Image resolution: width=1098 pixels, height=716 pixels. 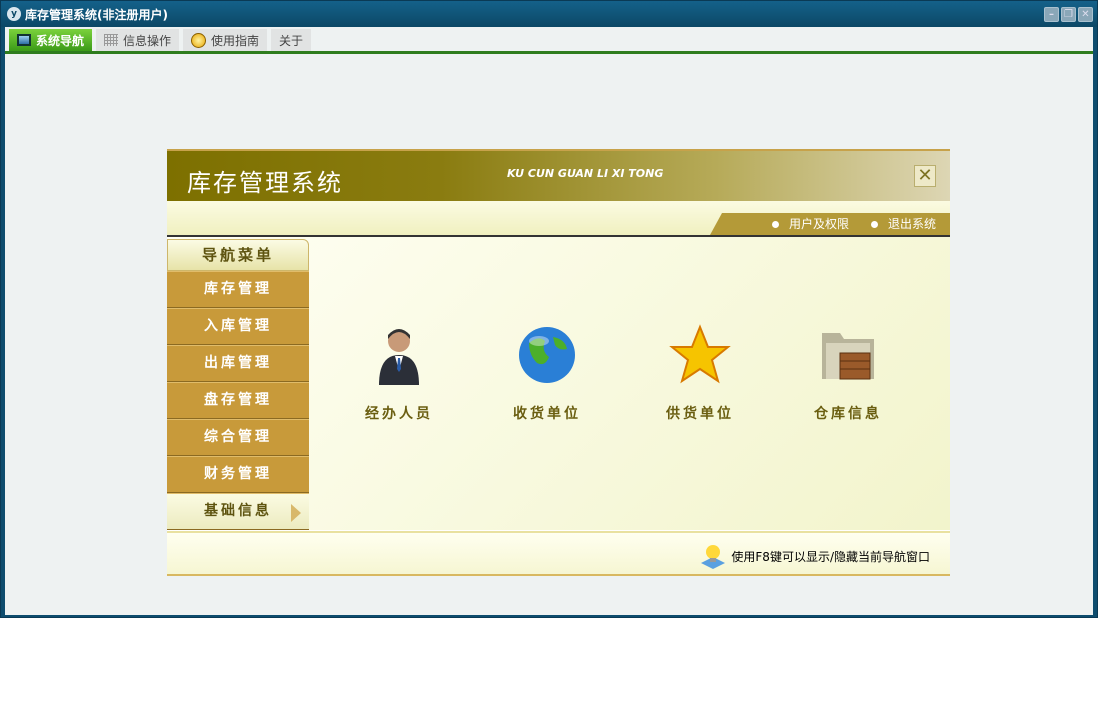 I want to click on restore-button: ❐, so click(x=1068, y=14).